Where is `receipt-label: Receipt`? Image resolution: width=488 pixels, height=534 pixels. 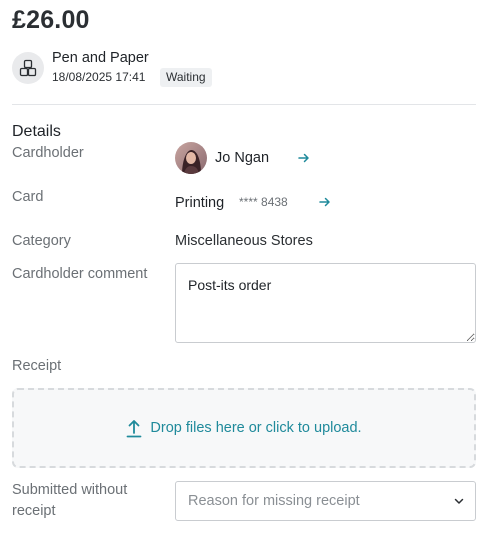
receipt-label: Receipt is located at coordinates (37, 366).